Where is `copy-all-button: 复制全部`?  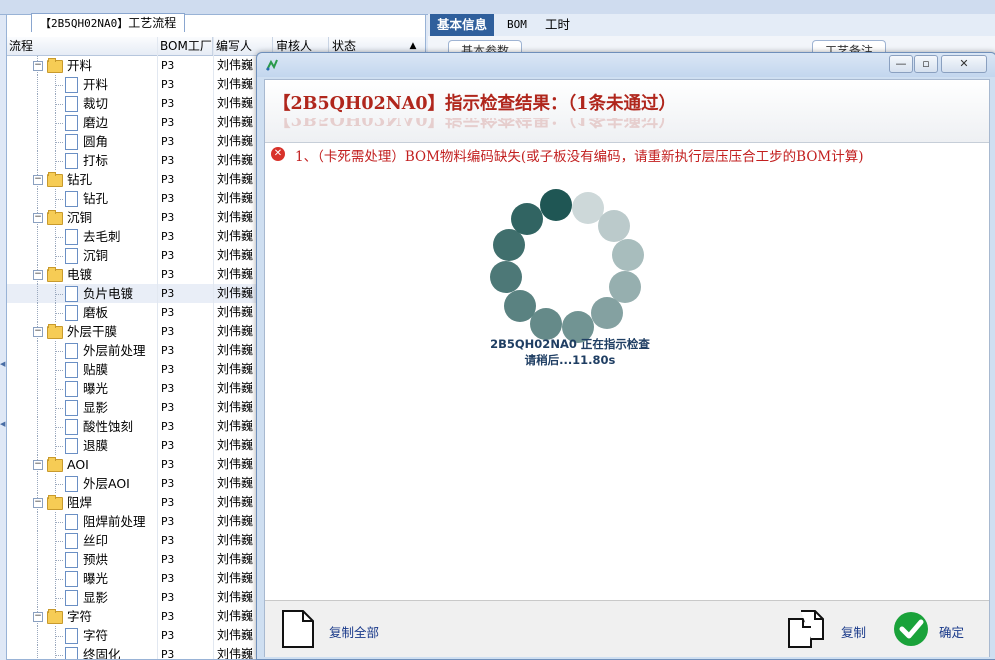
copy-all-button: 复制全部 is located at coordinates (334, 629).